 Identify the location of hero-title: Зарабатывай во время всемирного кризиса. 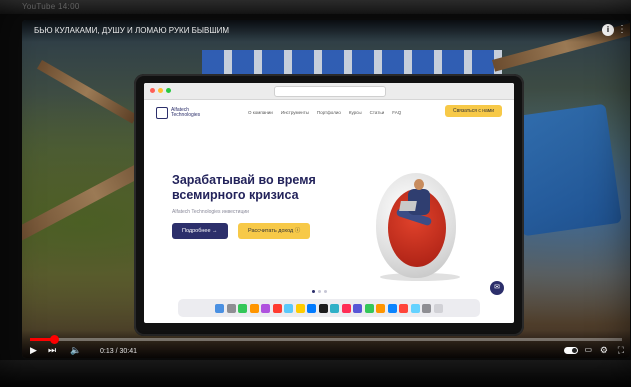
(244, 187).